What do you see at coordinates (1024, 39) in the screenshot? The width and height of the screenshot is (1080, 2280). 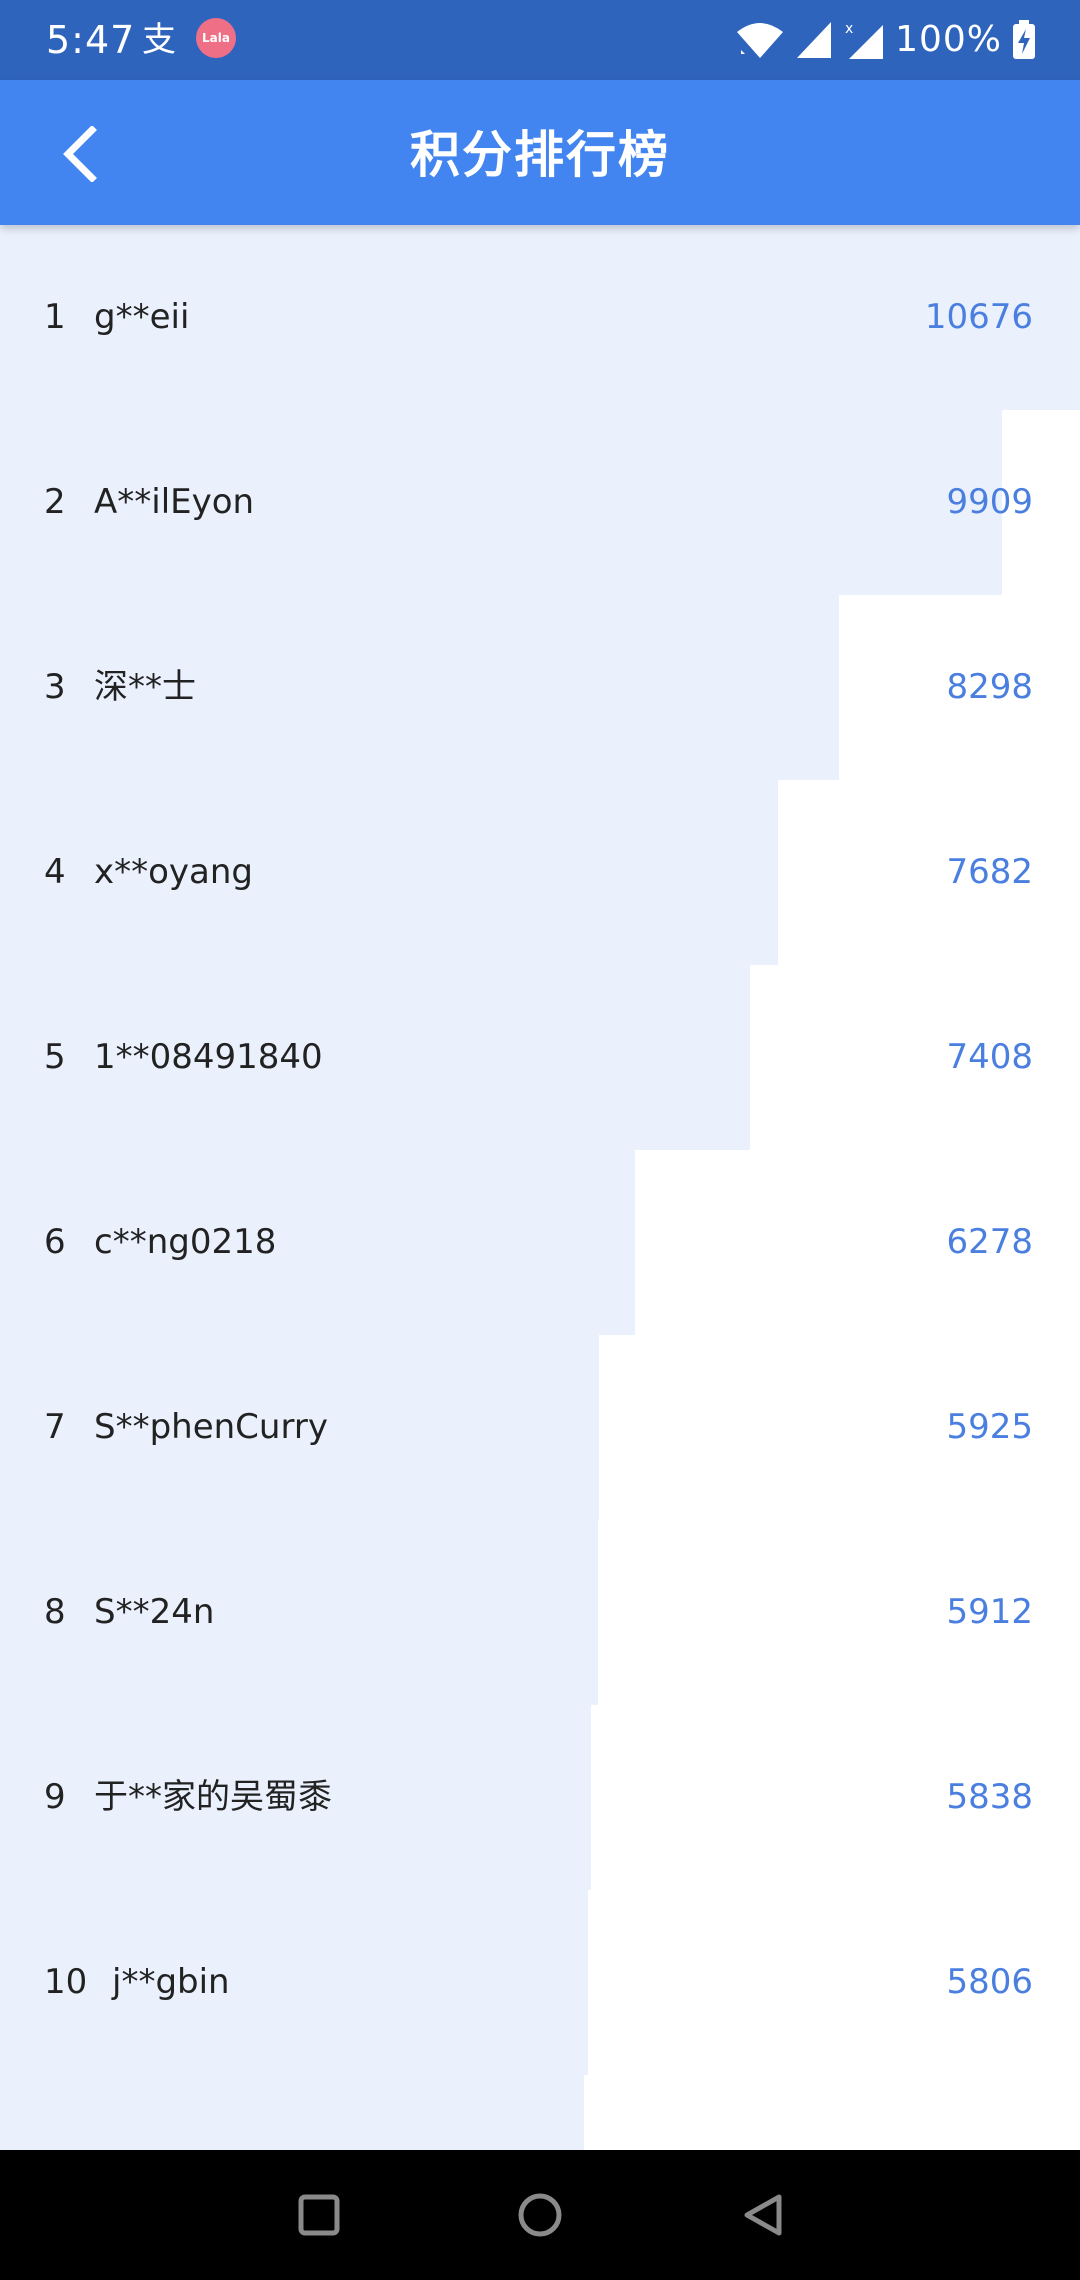 I see `battery-charging-icon` at bounding box center [1024, 39].